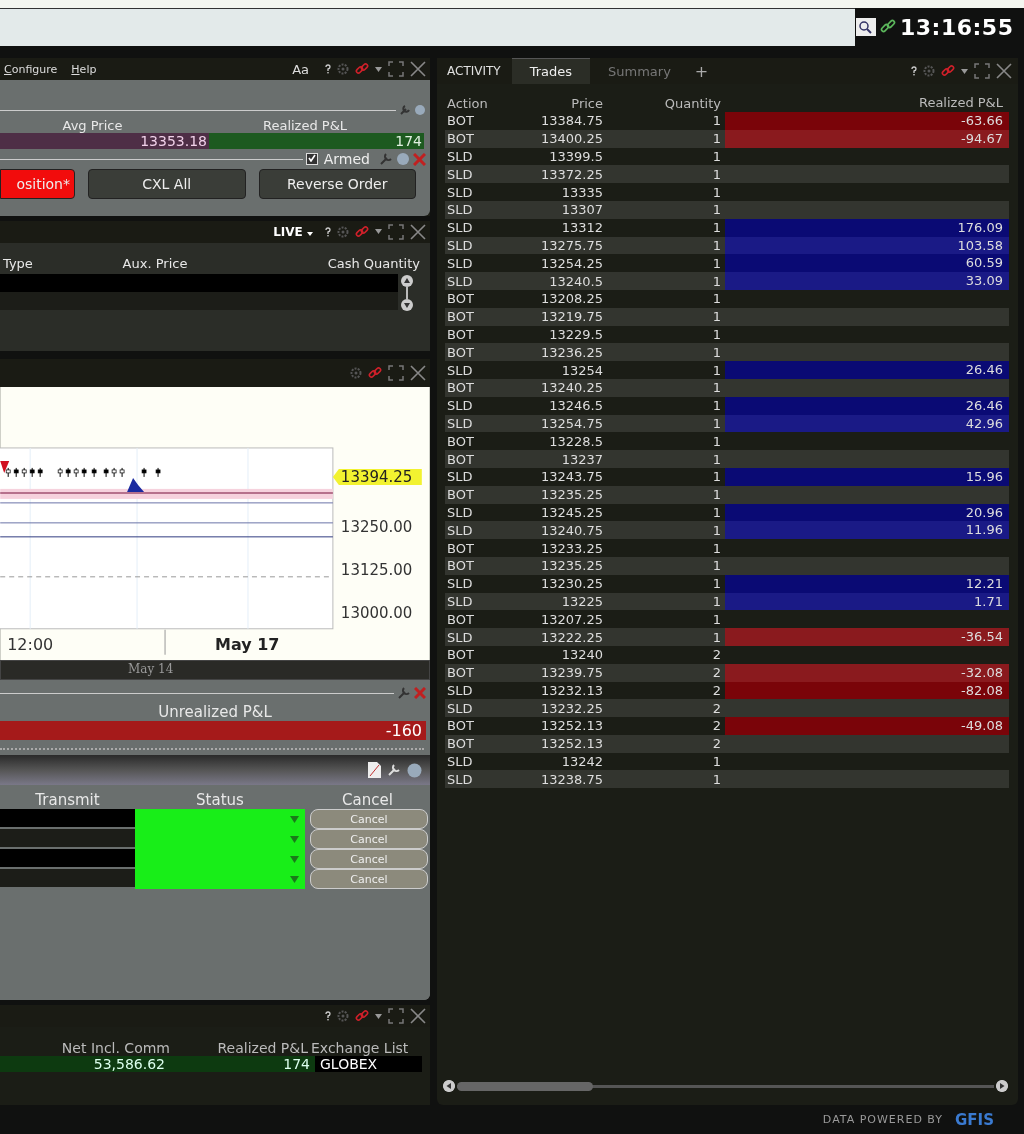 The image size is (1024, 1134). Describe the element at coordinates (701, 71) in the screenshot. I see `add-tab-button: +` at that location.